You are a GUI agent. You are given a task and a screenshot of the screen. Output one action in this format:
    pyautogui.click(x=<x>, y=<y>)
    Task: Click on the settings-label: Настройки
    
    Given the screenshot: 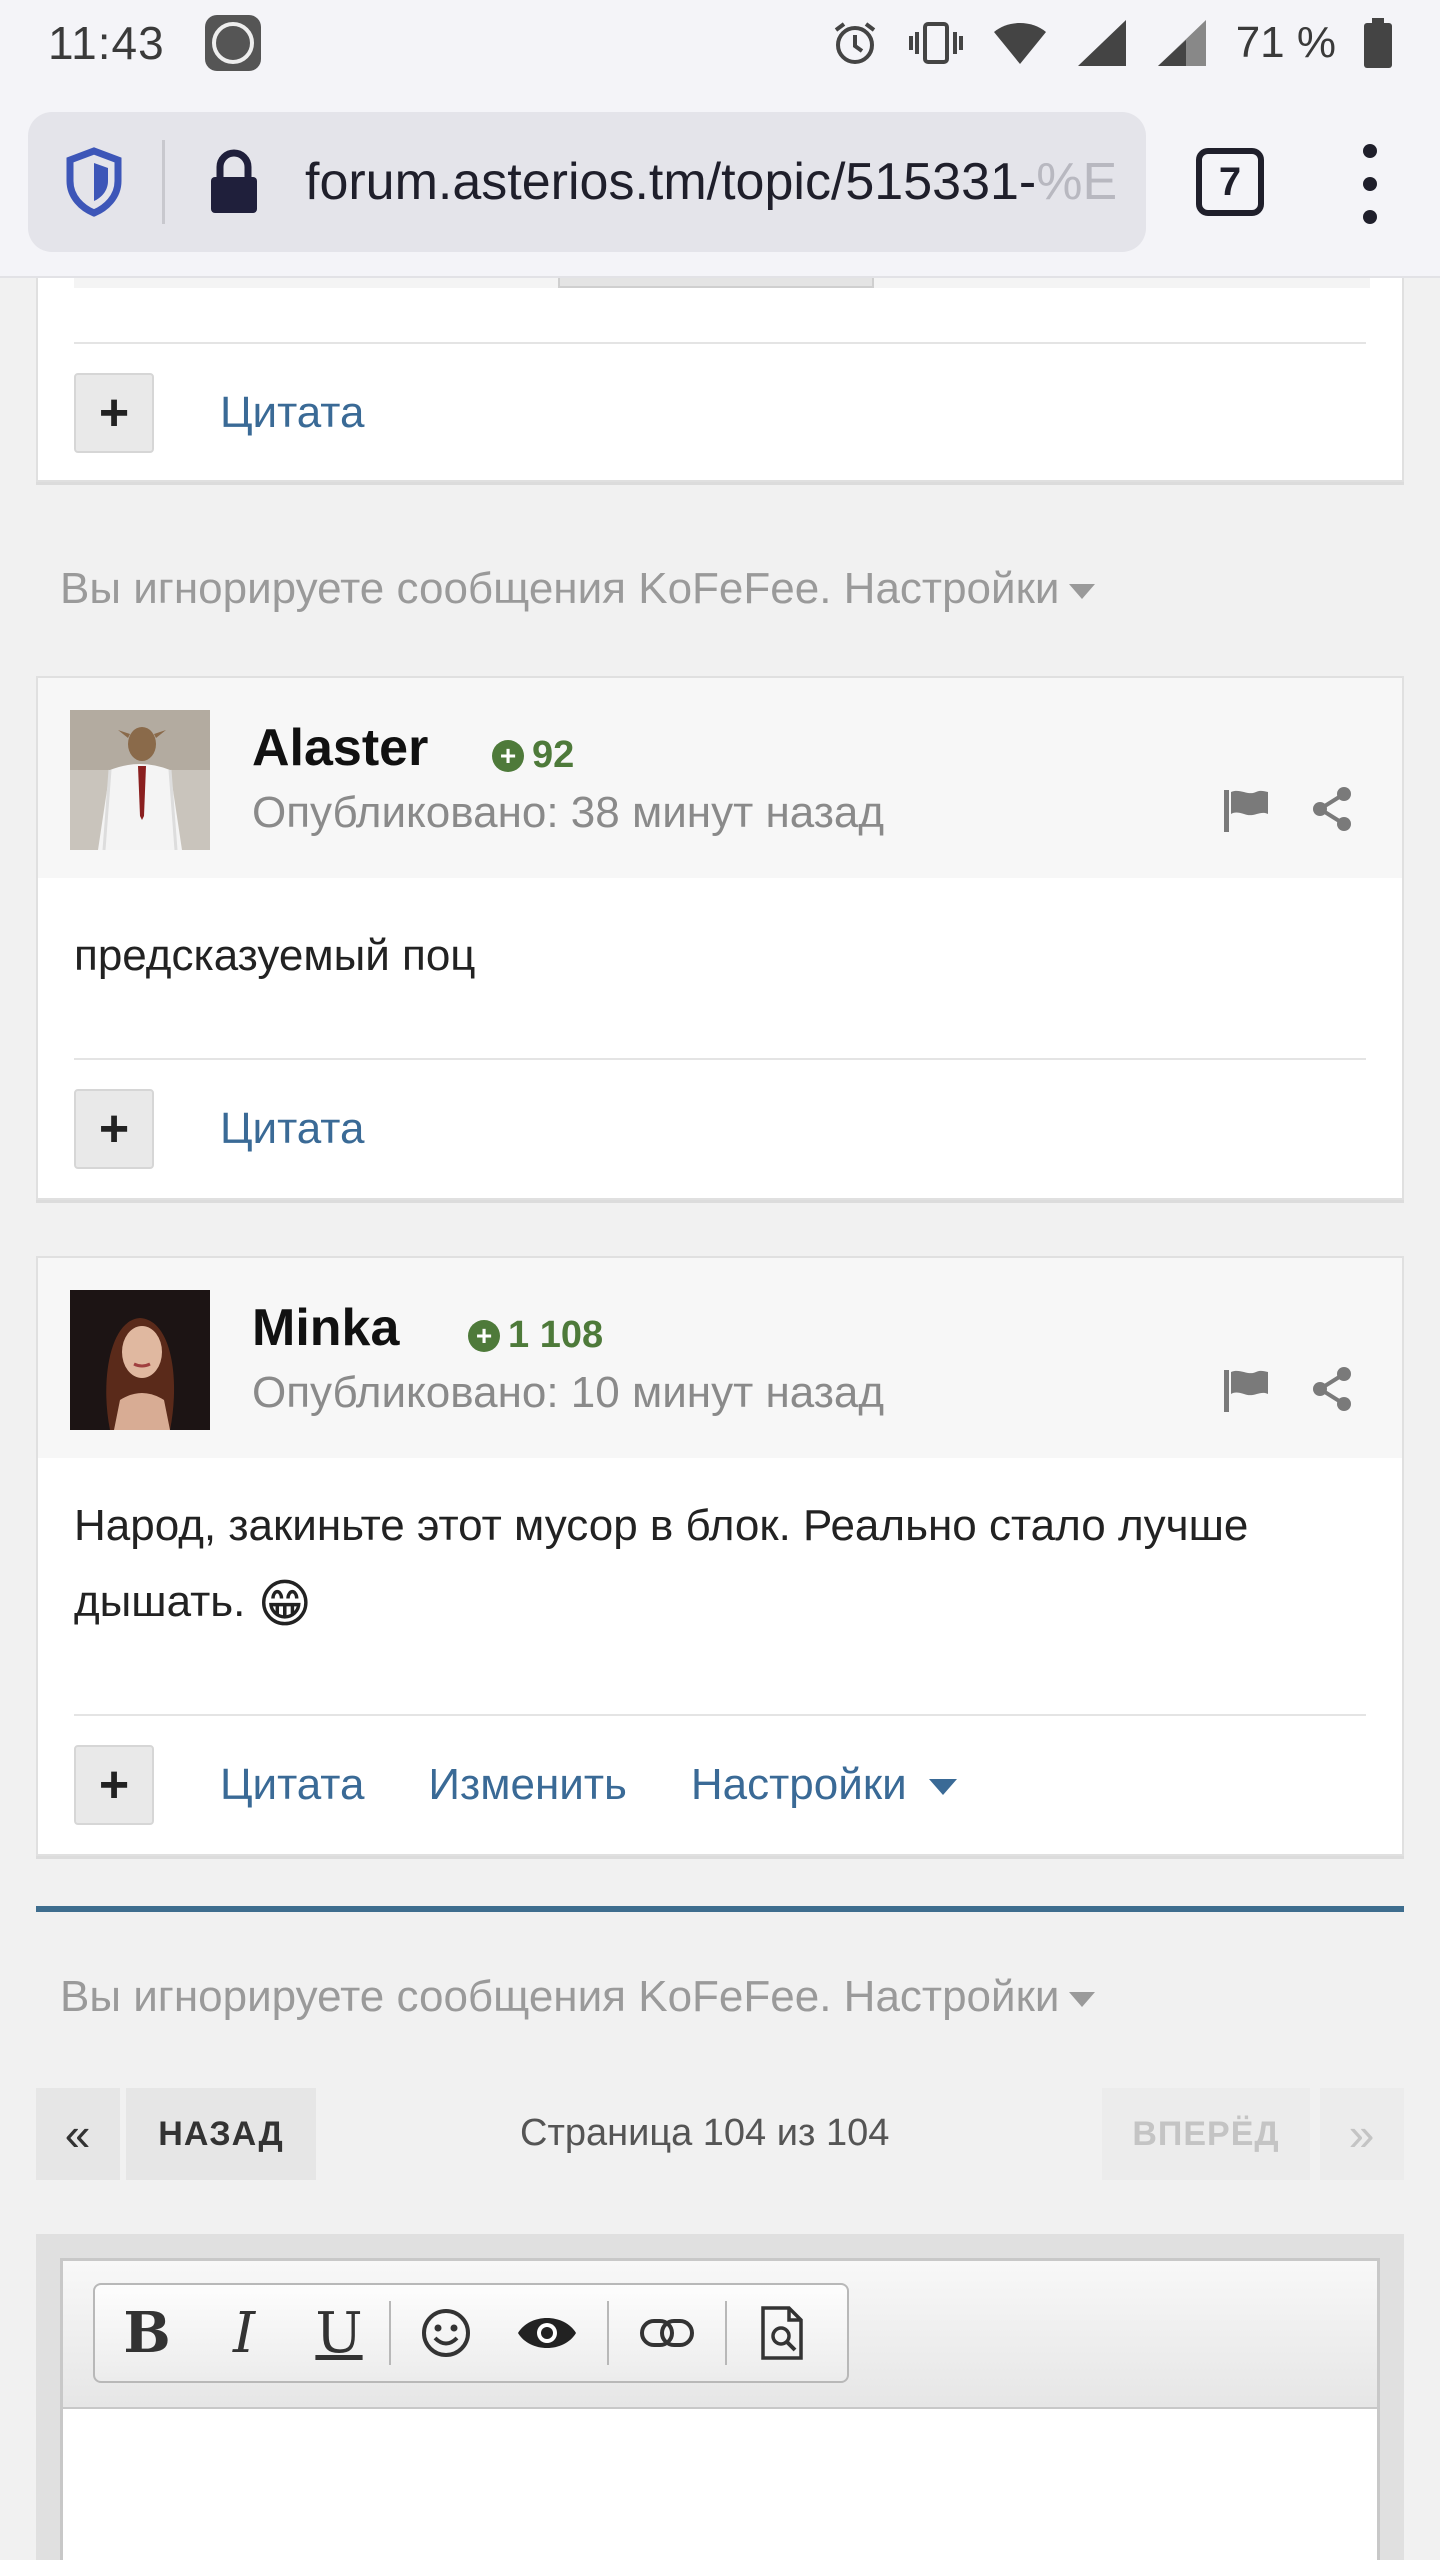 What is the action you would take?
    pyautogui.click(x=799, y=1784)
    